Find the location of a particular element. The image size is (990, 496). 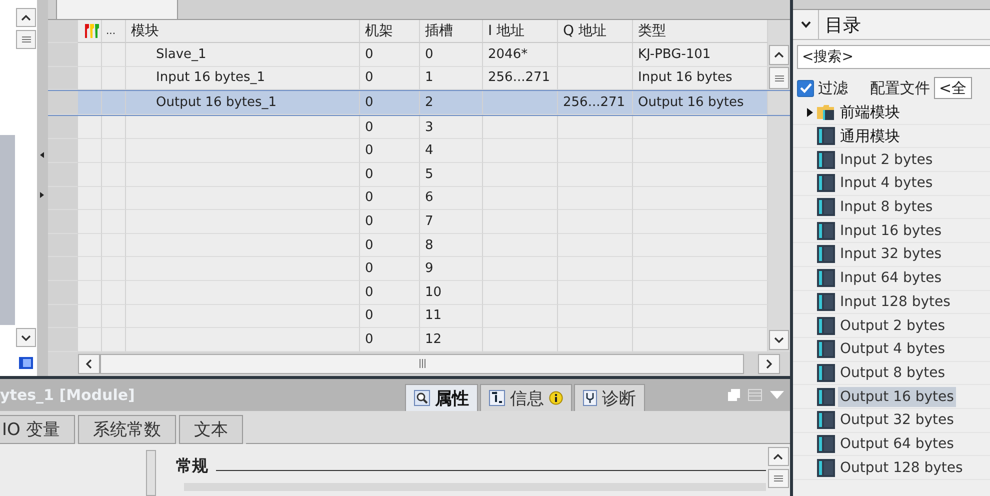

catalog-item: Input 8 bytes is located at coordinates (886, 207).